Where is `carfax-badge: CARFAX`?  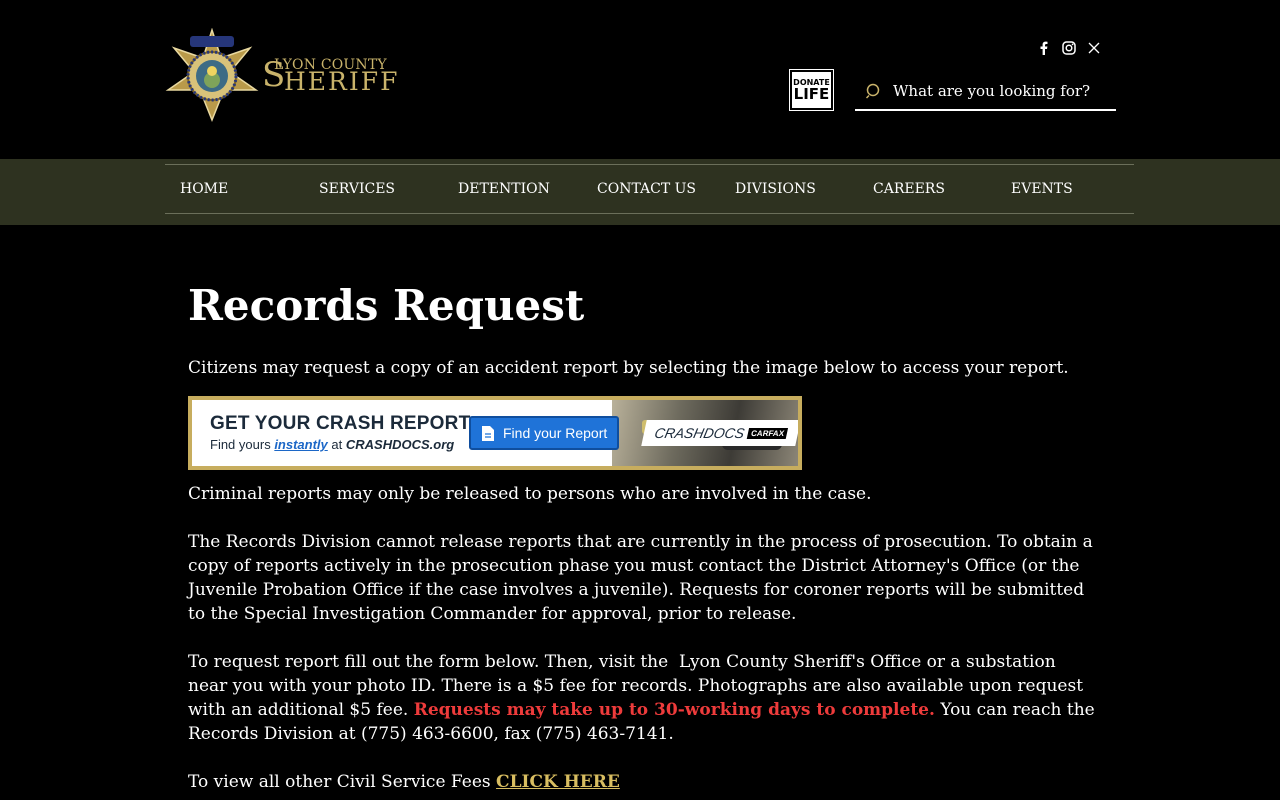
carfax-badge: CARFAX is located at coordinates (768, 433).